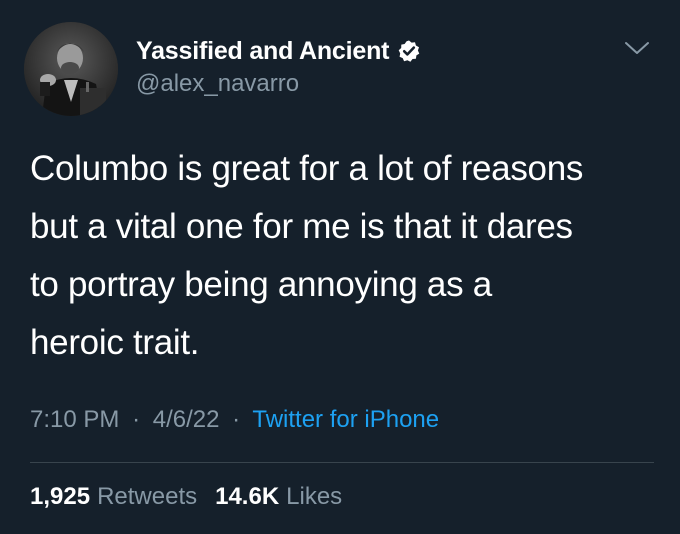 The height and width of the screenshot is (534, 680). I want to click on author-name-row: Yassified and Ancient, so click(278, 51).